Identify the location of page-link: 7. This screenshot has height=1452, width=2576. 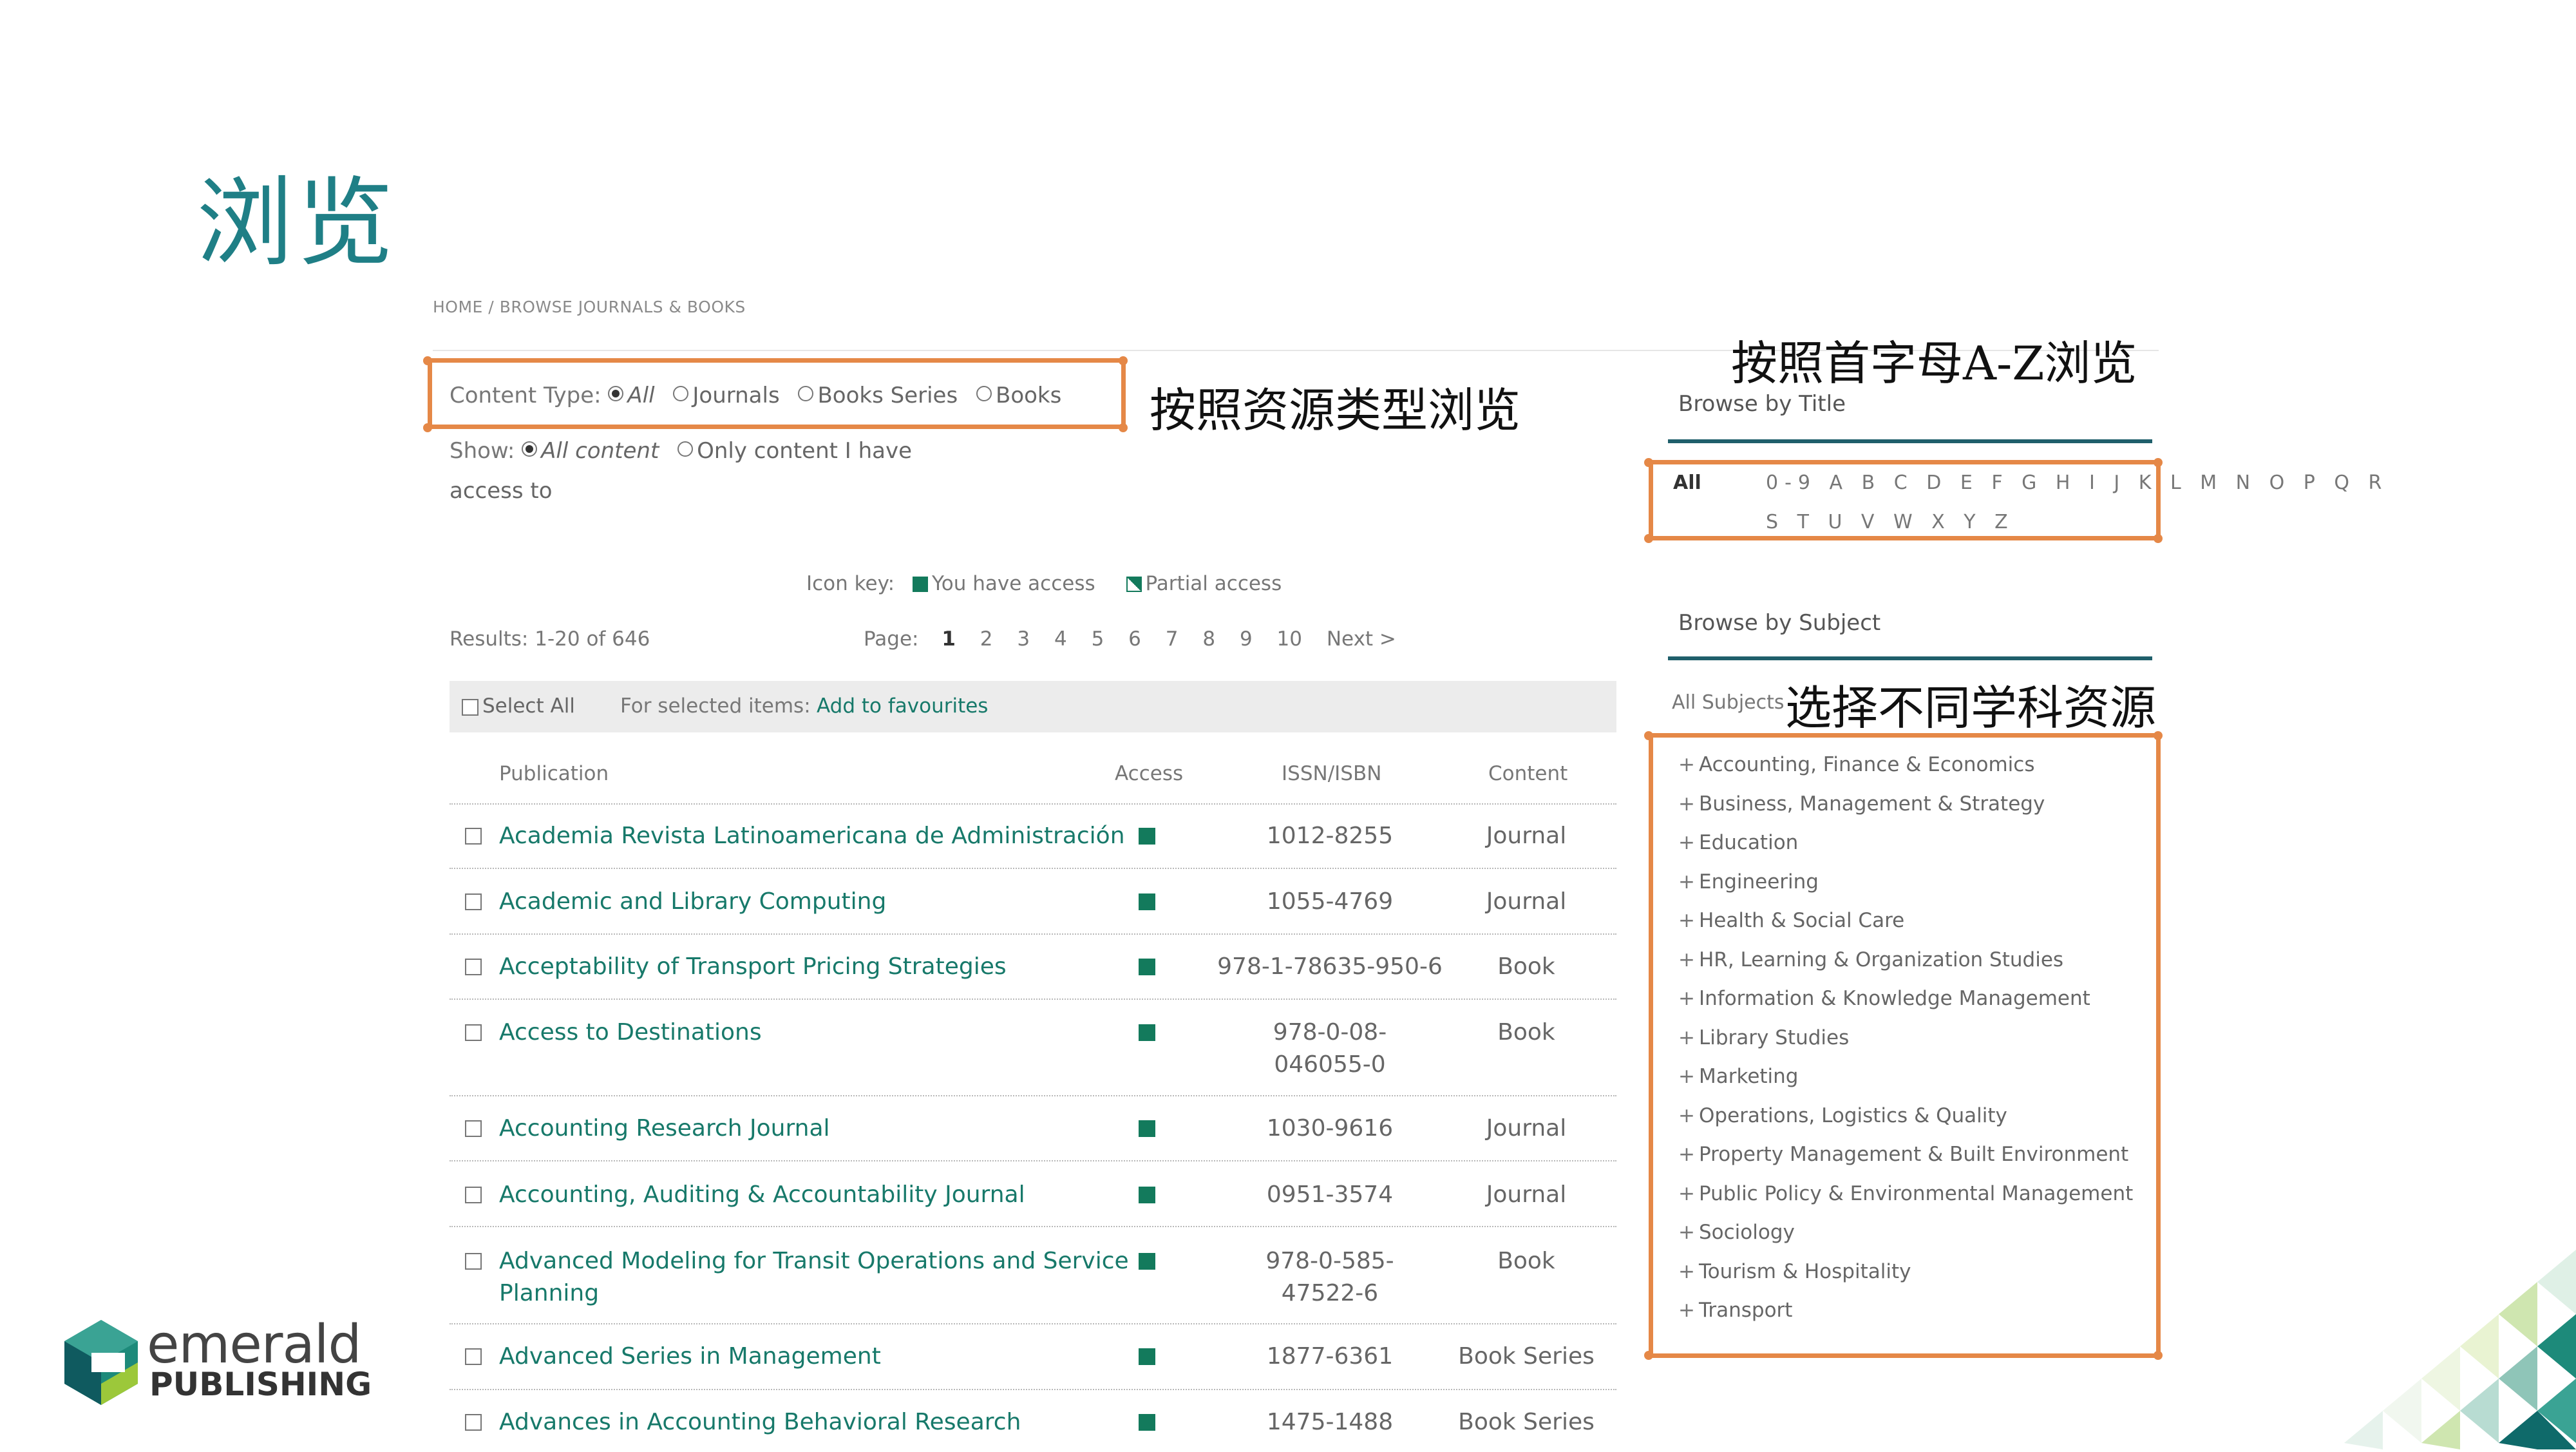
(1172, 639).